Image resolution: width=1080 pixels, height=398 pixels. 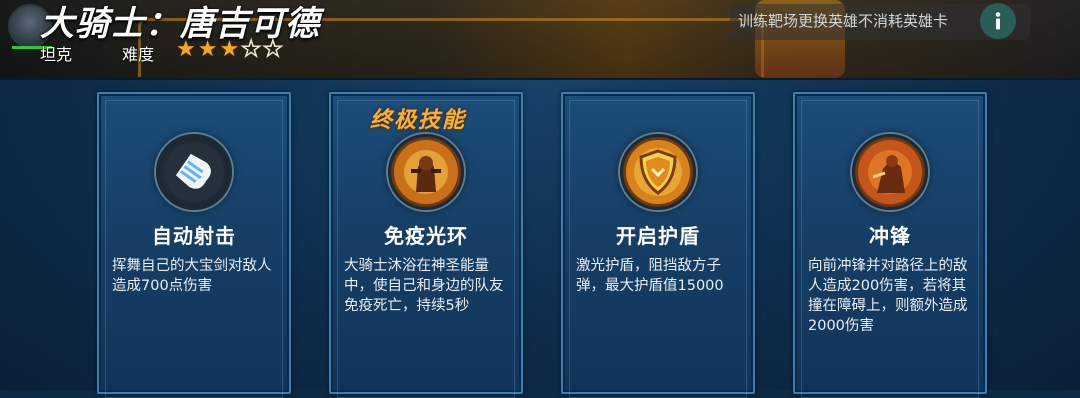 I want to click on shield-icon, so click(x=658, y=172).